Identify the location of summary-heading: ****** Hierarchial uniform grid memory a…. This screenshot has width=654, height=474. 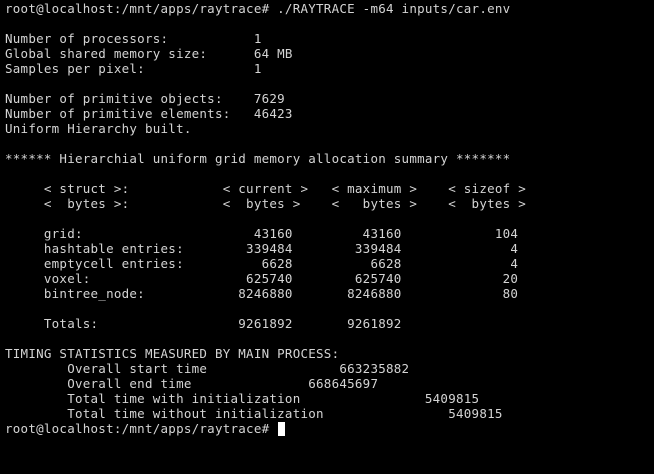
(258, 158).